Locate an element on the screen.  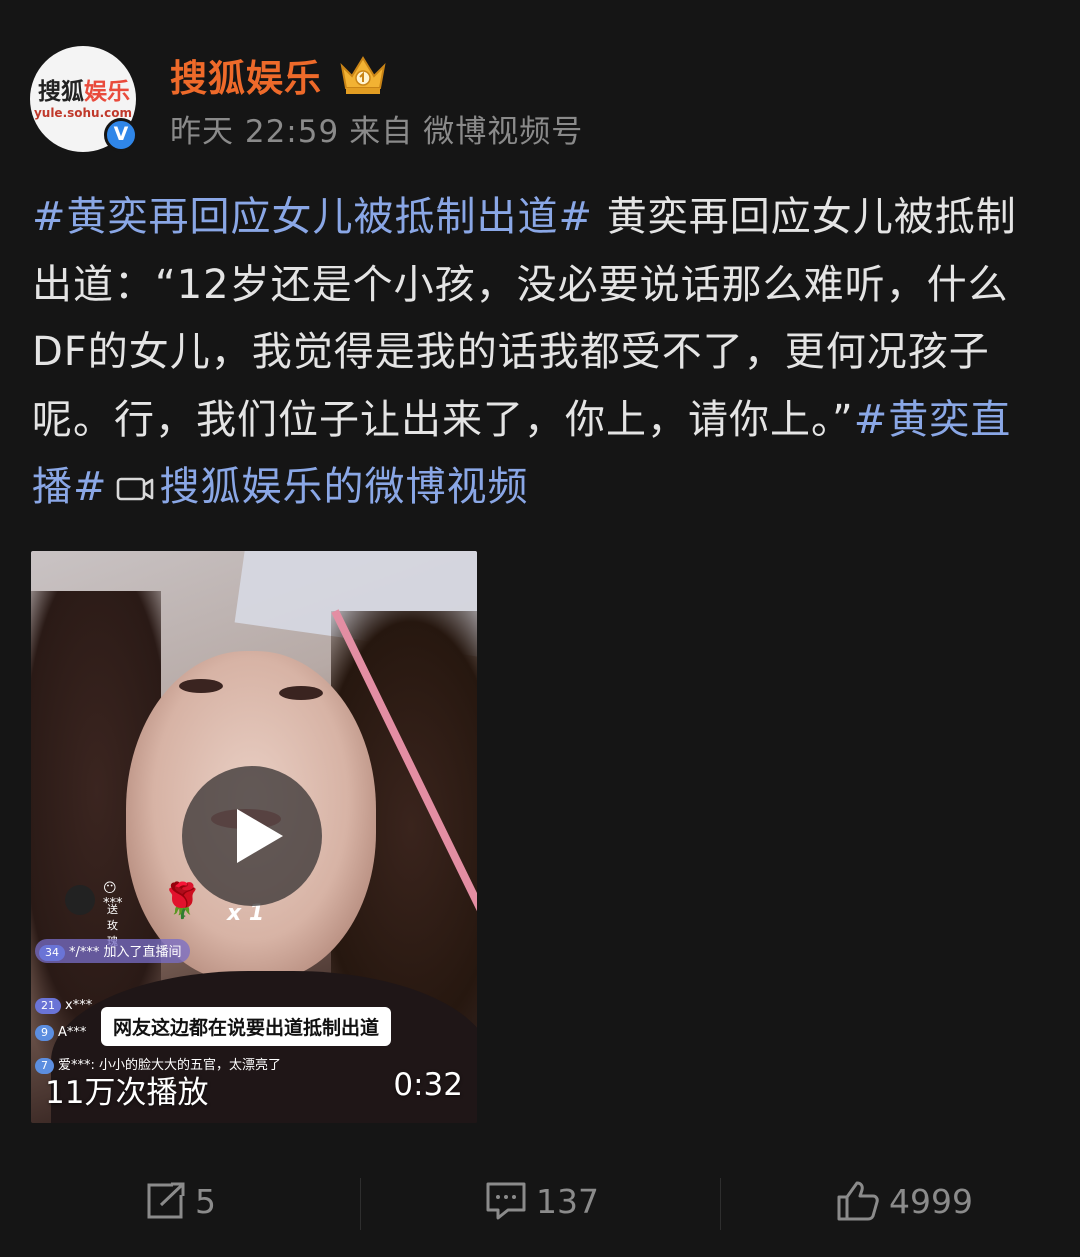
avatar-logo-text: 搜狐娱乐 is located at coordinates (84, 92).